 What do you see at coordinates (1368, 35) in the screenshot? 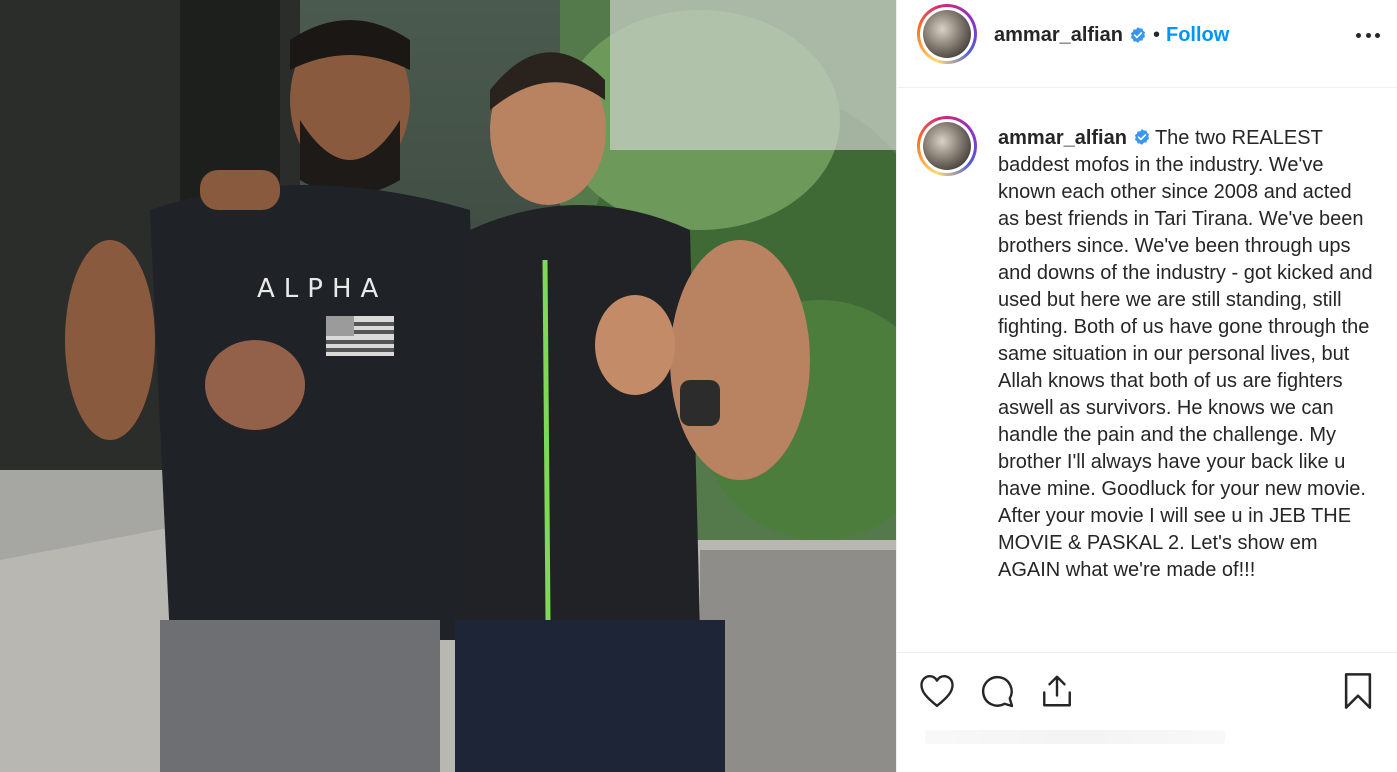
I see `more-options-icon` at bounding box center [1368, 35].